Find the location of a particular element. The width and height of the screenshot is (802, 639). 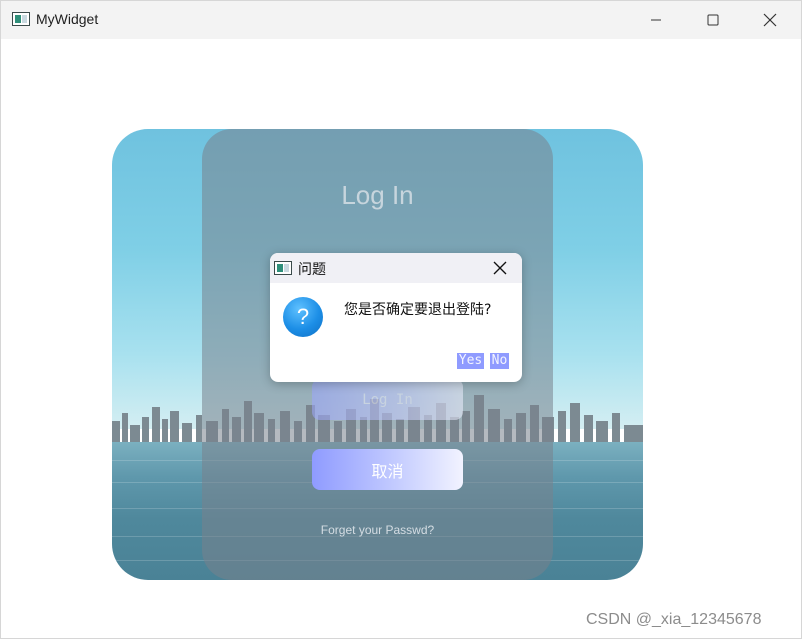

minimize-button is located at coordinates (656, 20).